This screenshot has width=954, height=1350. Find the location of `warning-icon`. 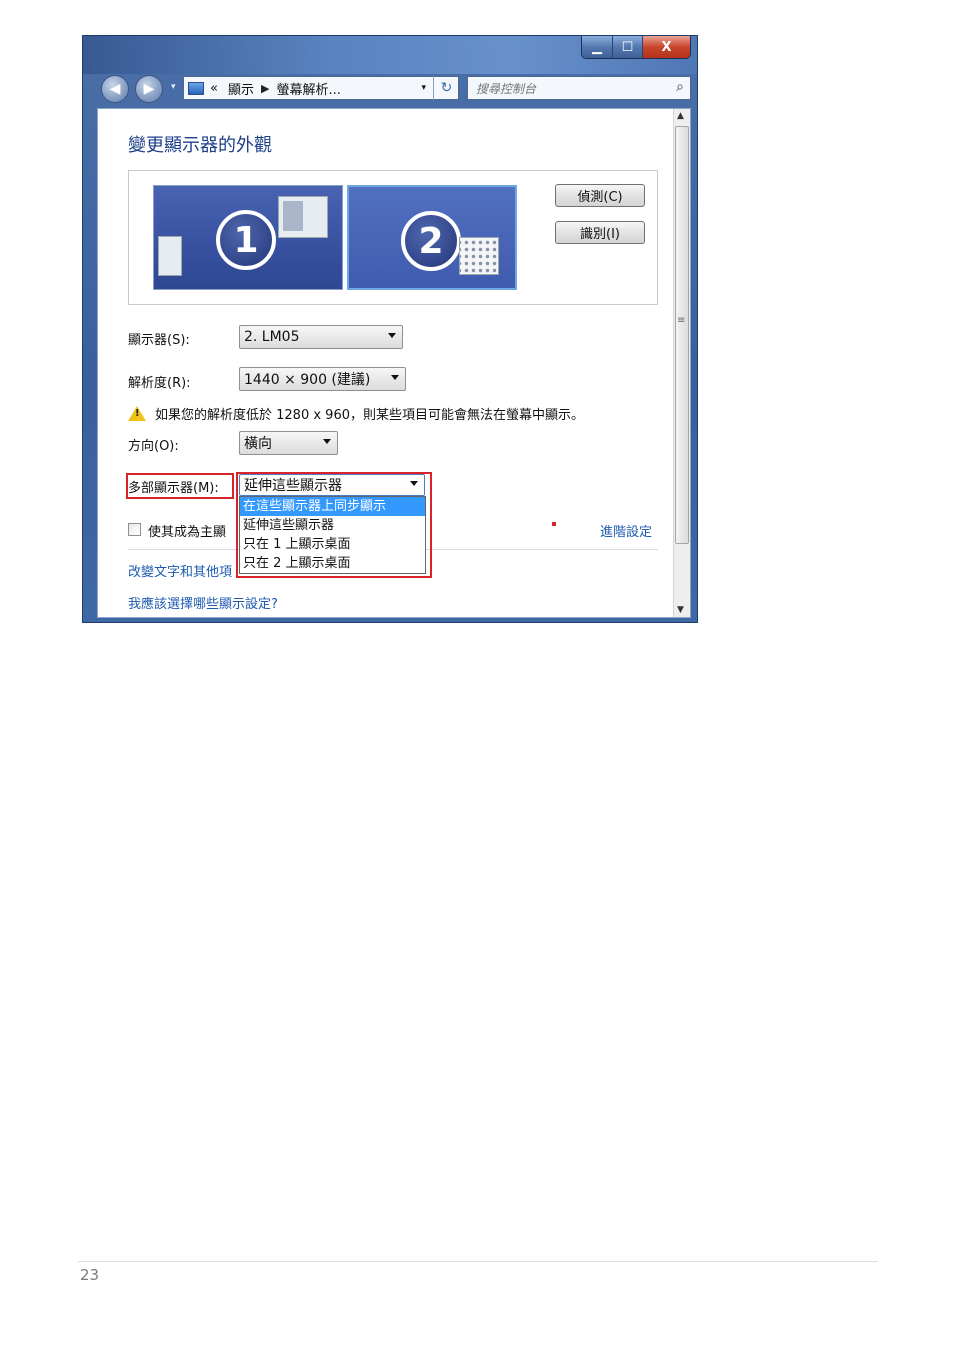

warning-icon is located at coordinates (137, 413).